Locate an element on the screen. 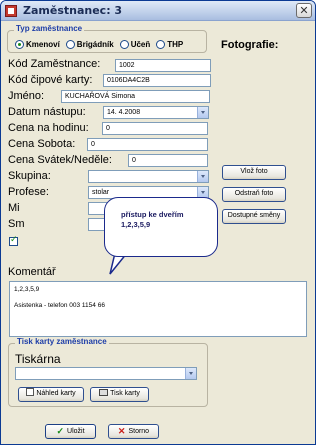  save-button-label: Uložit is located at coordinates (76, 431).